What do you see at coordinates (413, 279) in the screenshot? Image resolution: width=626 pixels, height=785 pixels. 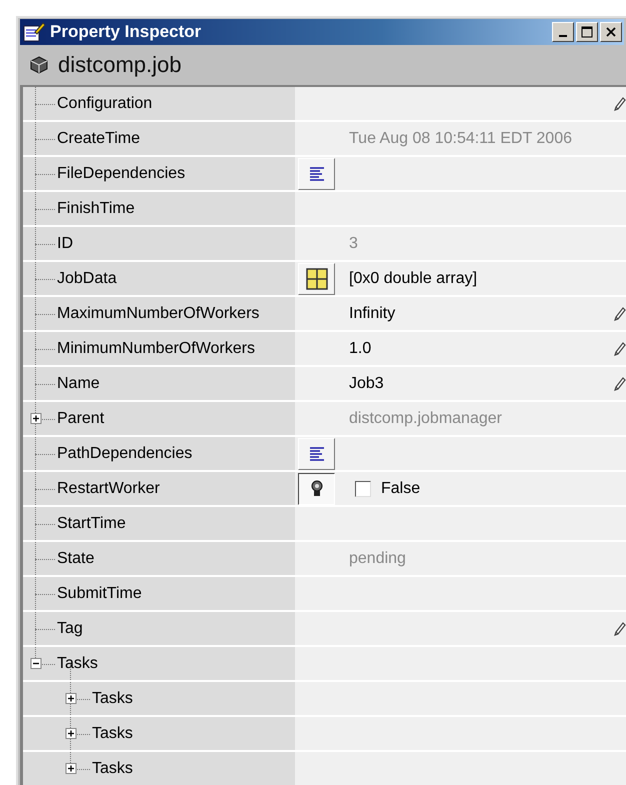 I see `property-value: [0x0 double array]` at bounding box center [413, 279].